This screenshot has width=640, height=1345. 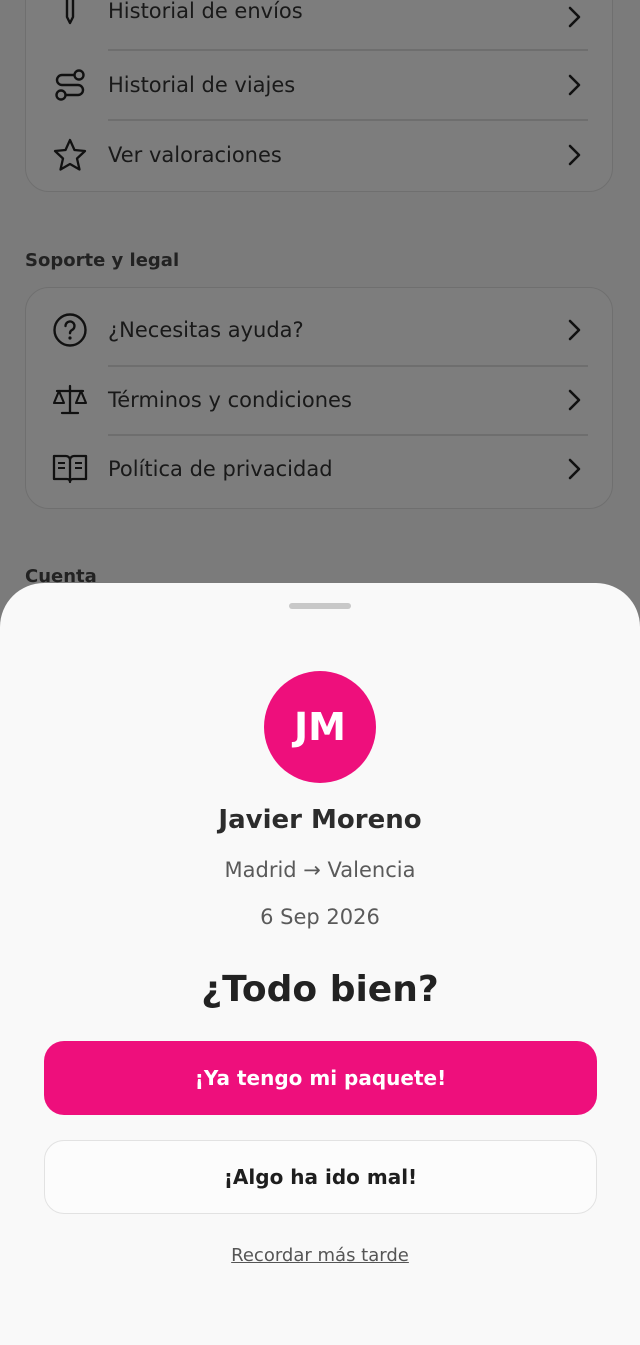 What do you see at coordinates (320, 1255) in the screenshot?
I see `remind-later-link: Recordar más tarde` at bounding box center [320, 1255].